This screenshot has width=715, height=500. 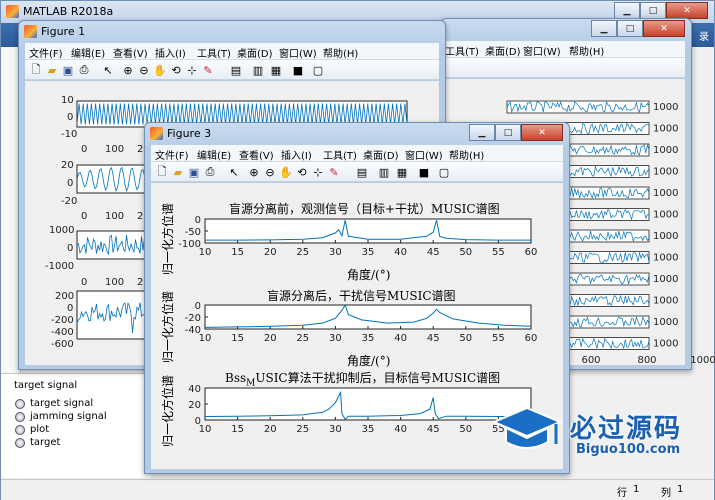 I want to click on menu-item: 工具(T), so click(x=462, y=50).